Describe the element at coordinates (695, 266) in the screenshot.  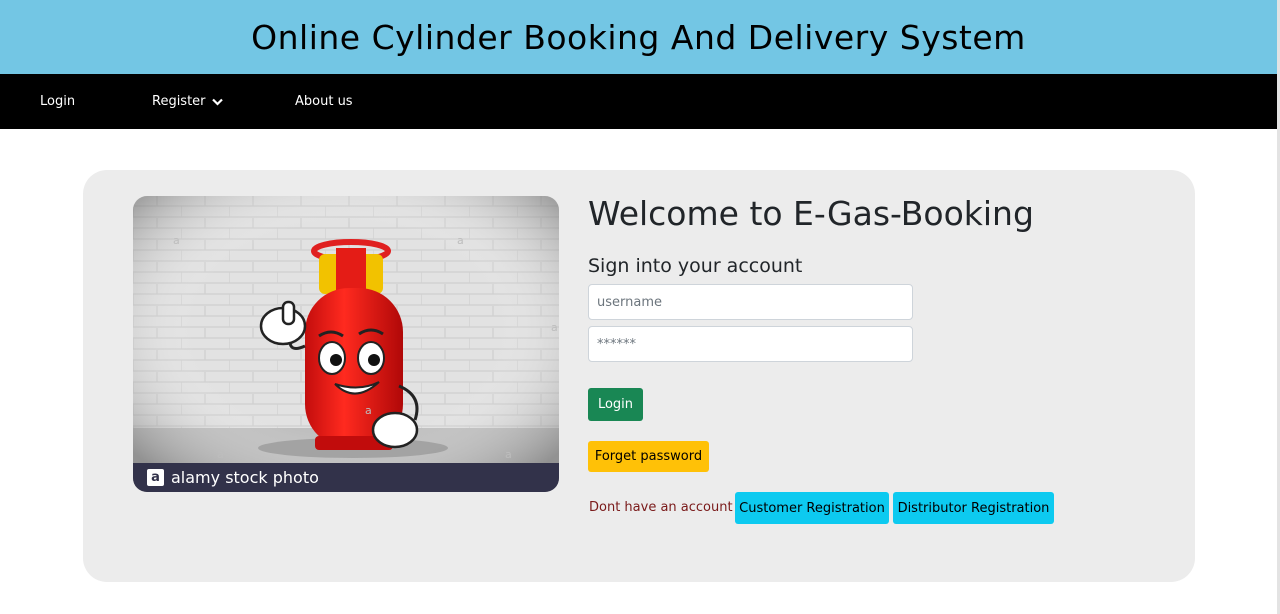
I see `signin-subheading: Sign into your account` at that location.